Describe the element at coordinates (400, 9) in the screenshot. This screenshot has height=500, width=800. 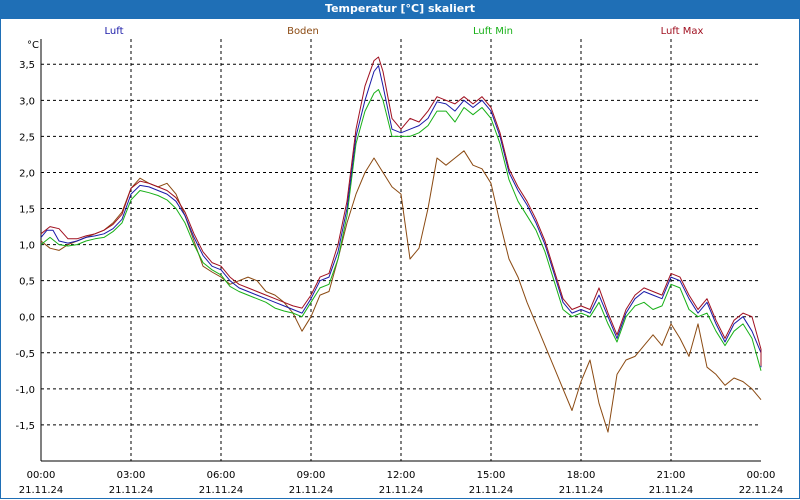
I see `window-title: Temperatur [°C] skaliert` at that location.